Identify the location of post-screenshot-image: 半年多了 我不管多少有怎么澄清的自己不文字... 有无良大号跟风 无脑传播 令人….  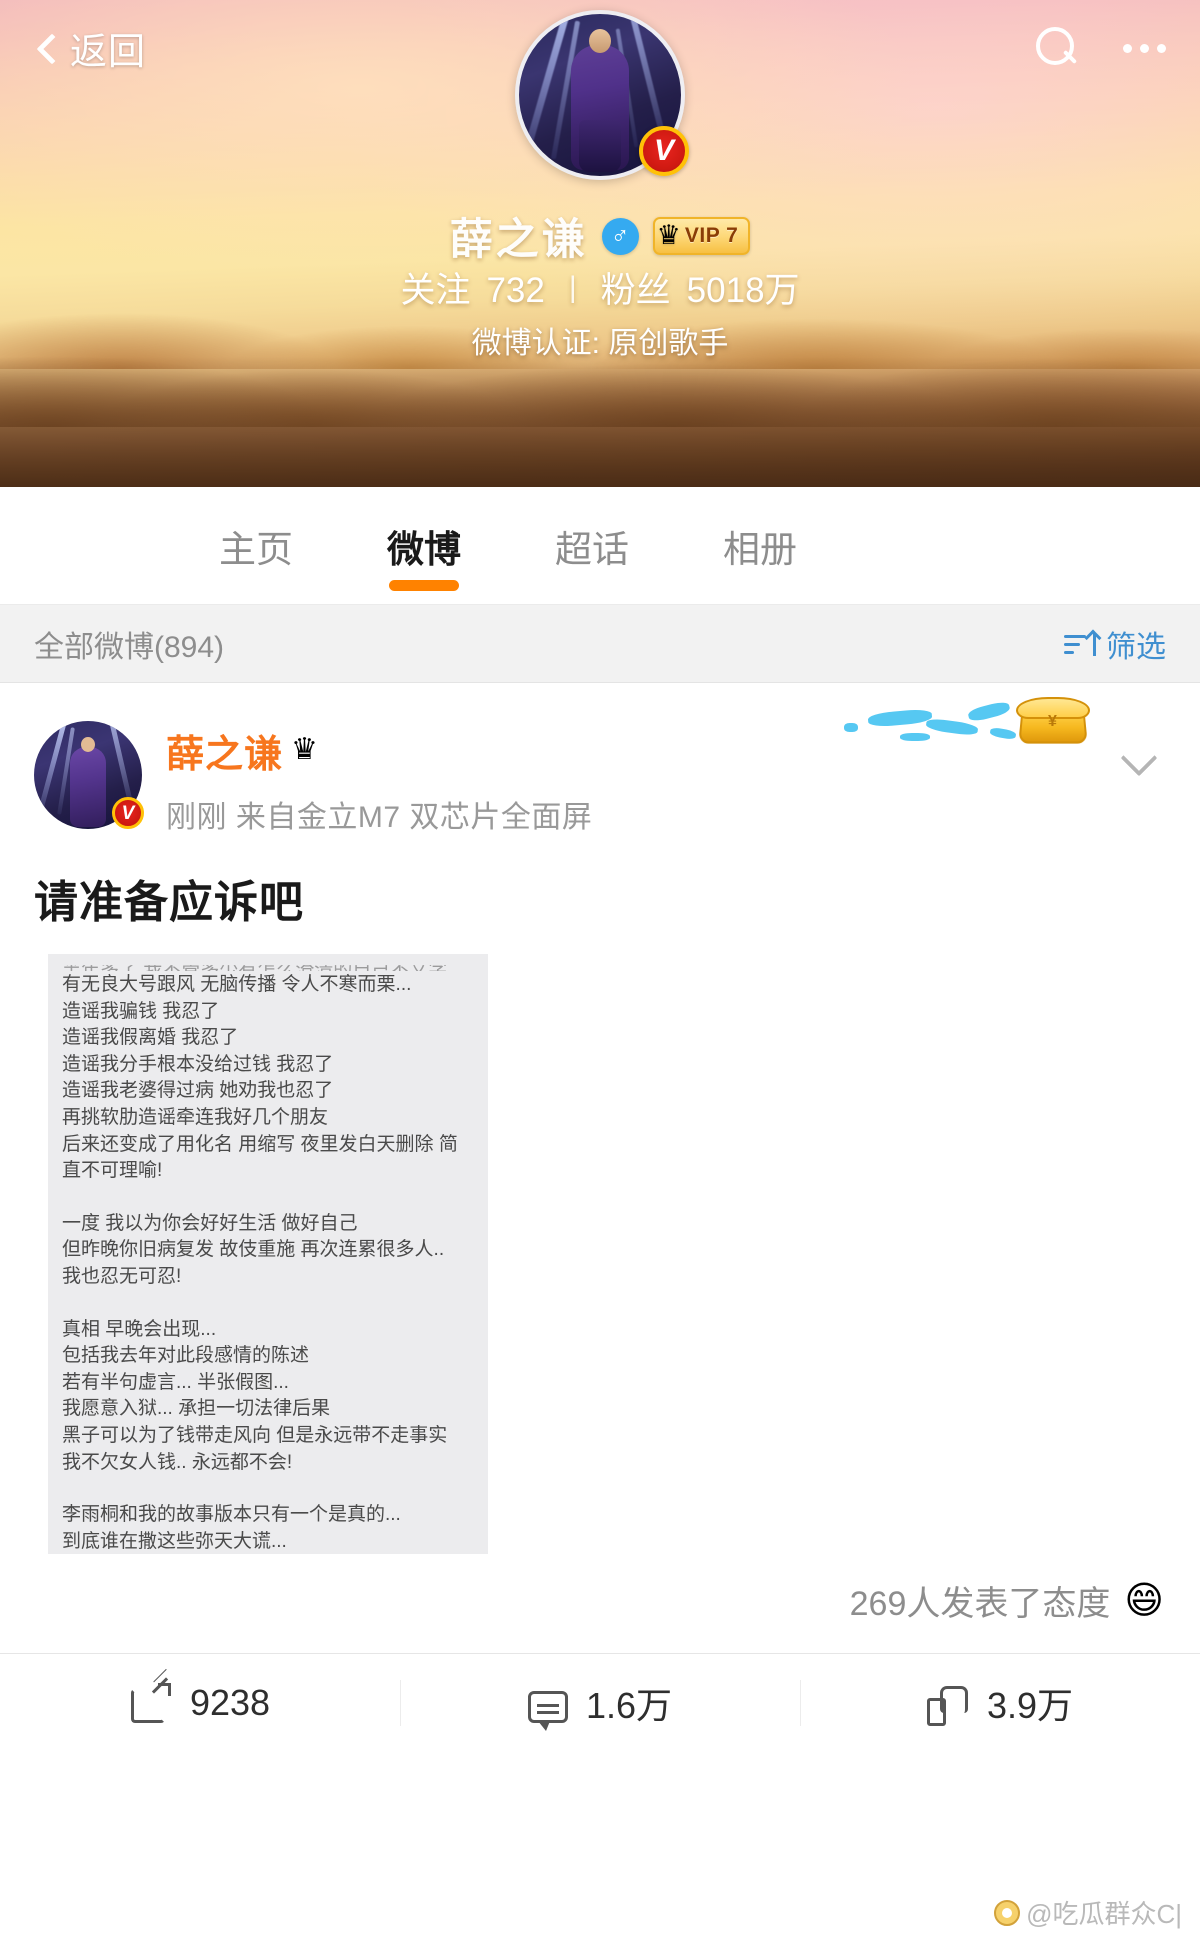
(268, 1254).